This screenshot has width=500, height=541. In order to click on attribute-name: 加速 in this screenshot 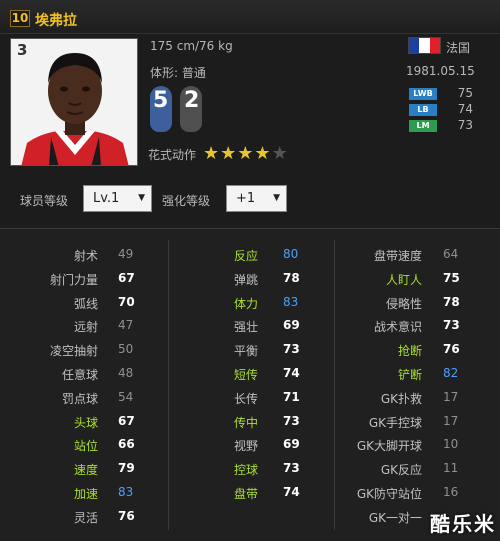, I will do `click(85, 494)`.